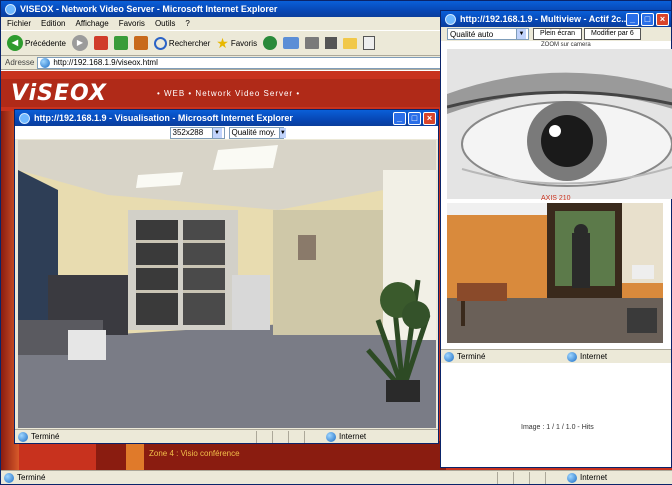 This screenshot has height=485, width=672. I want to click on camera-feed-eye, so click(559, 124).